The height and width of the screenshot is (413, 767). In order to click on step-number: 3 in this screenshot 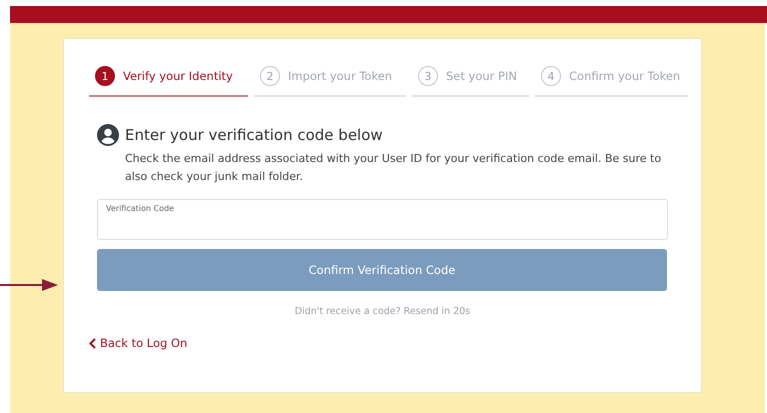, I will do `click(428, 76)`.